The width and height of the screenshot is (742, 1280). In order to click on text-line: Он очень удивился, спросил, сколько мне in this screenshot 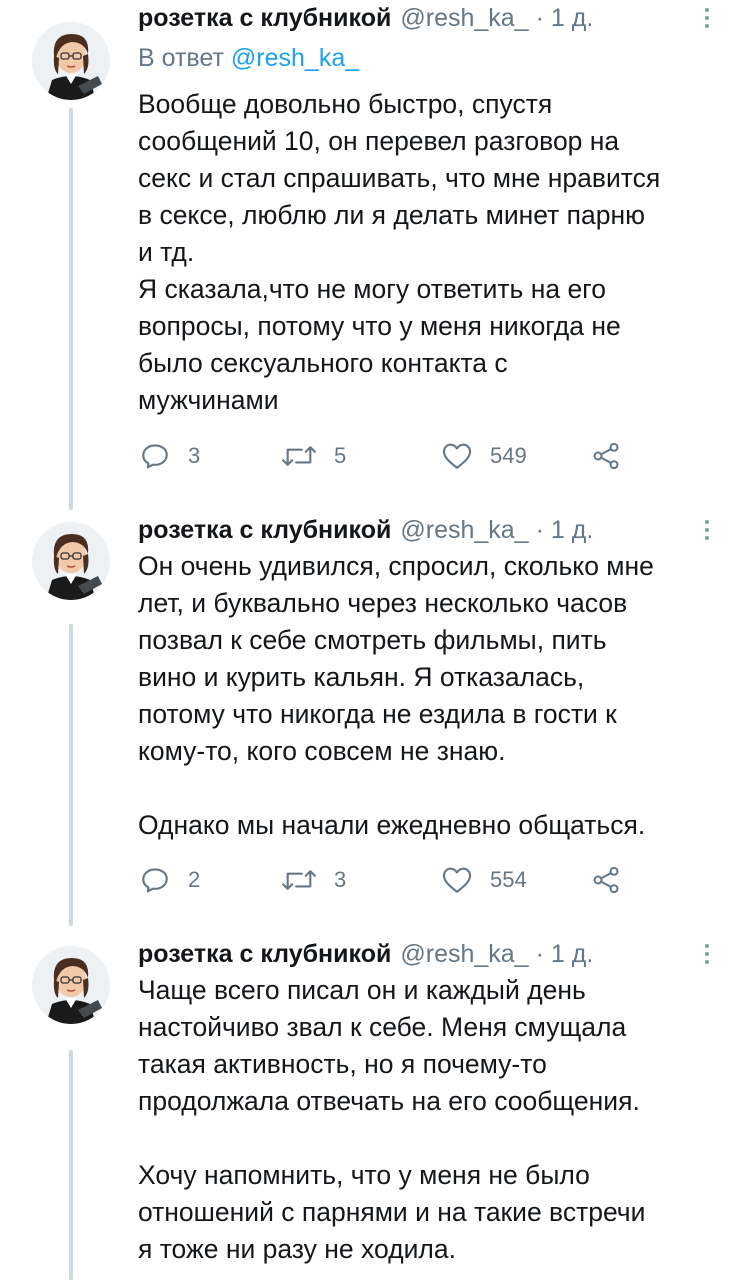, I will do `click(396, 566)`.